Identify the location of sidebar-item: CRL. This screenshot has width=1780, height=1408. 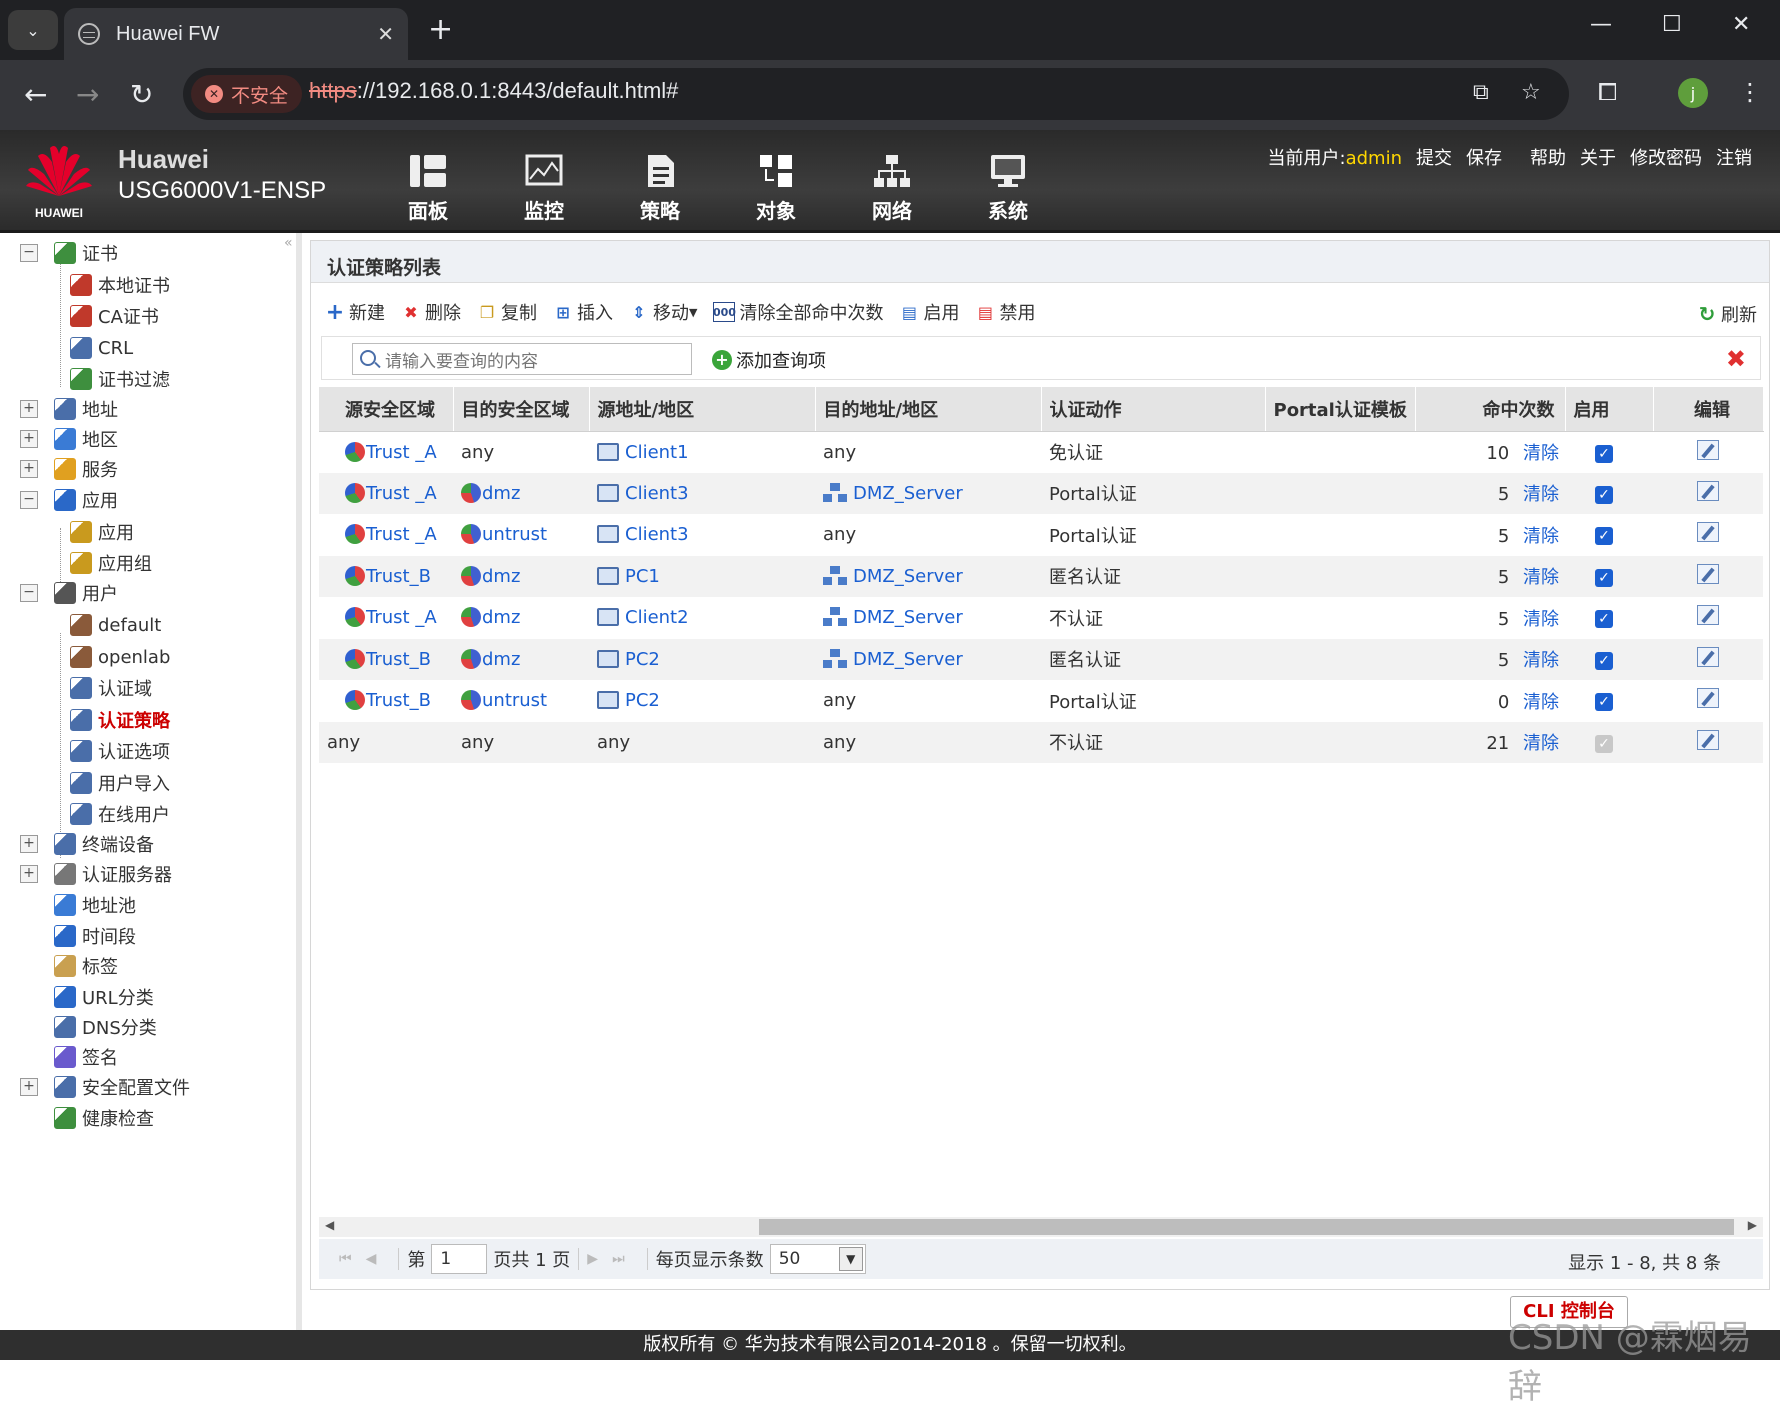
(101, 348).